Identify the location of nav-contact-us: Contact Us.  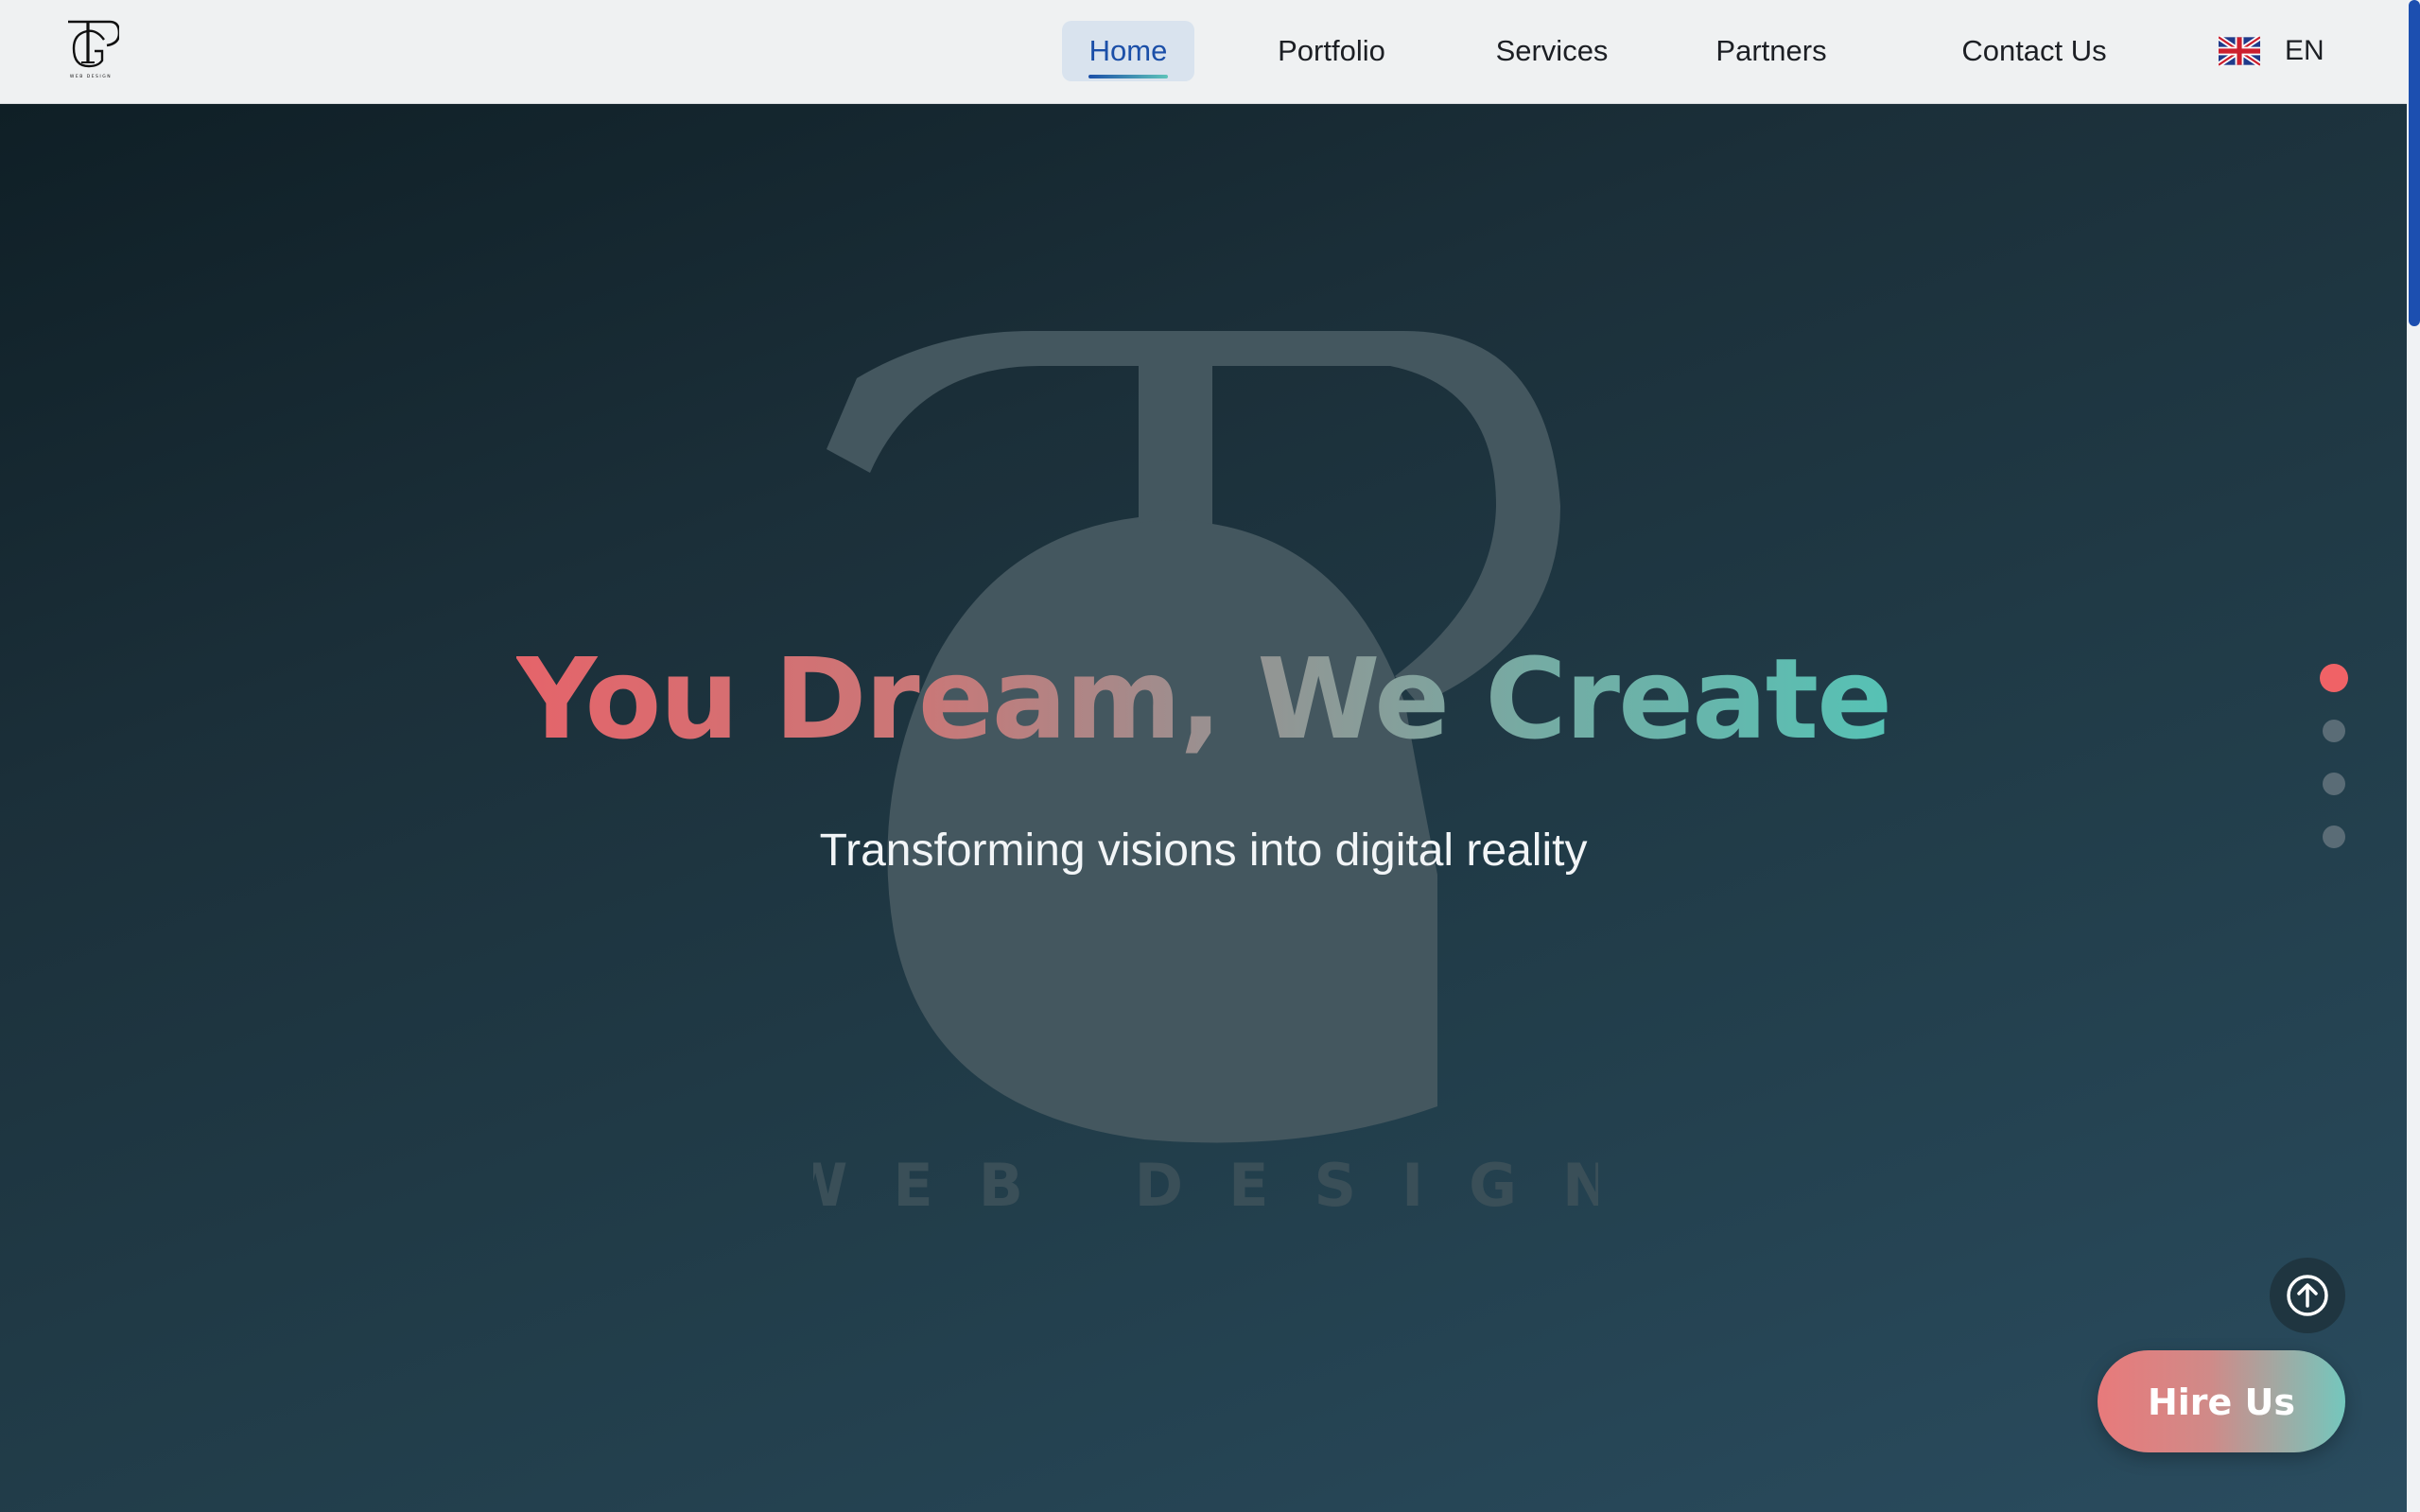
(2035, 51).